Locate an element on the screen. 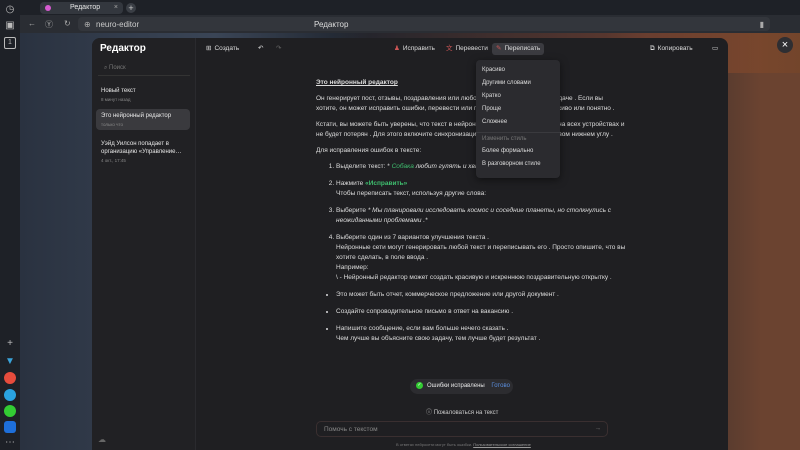 This screenshot has width=800, height=450. copy-button: ⧉ Копировать is located at coordinates (671, 49).